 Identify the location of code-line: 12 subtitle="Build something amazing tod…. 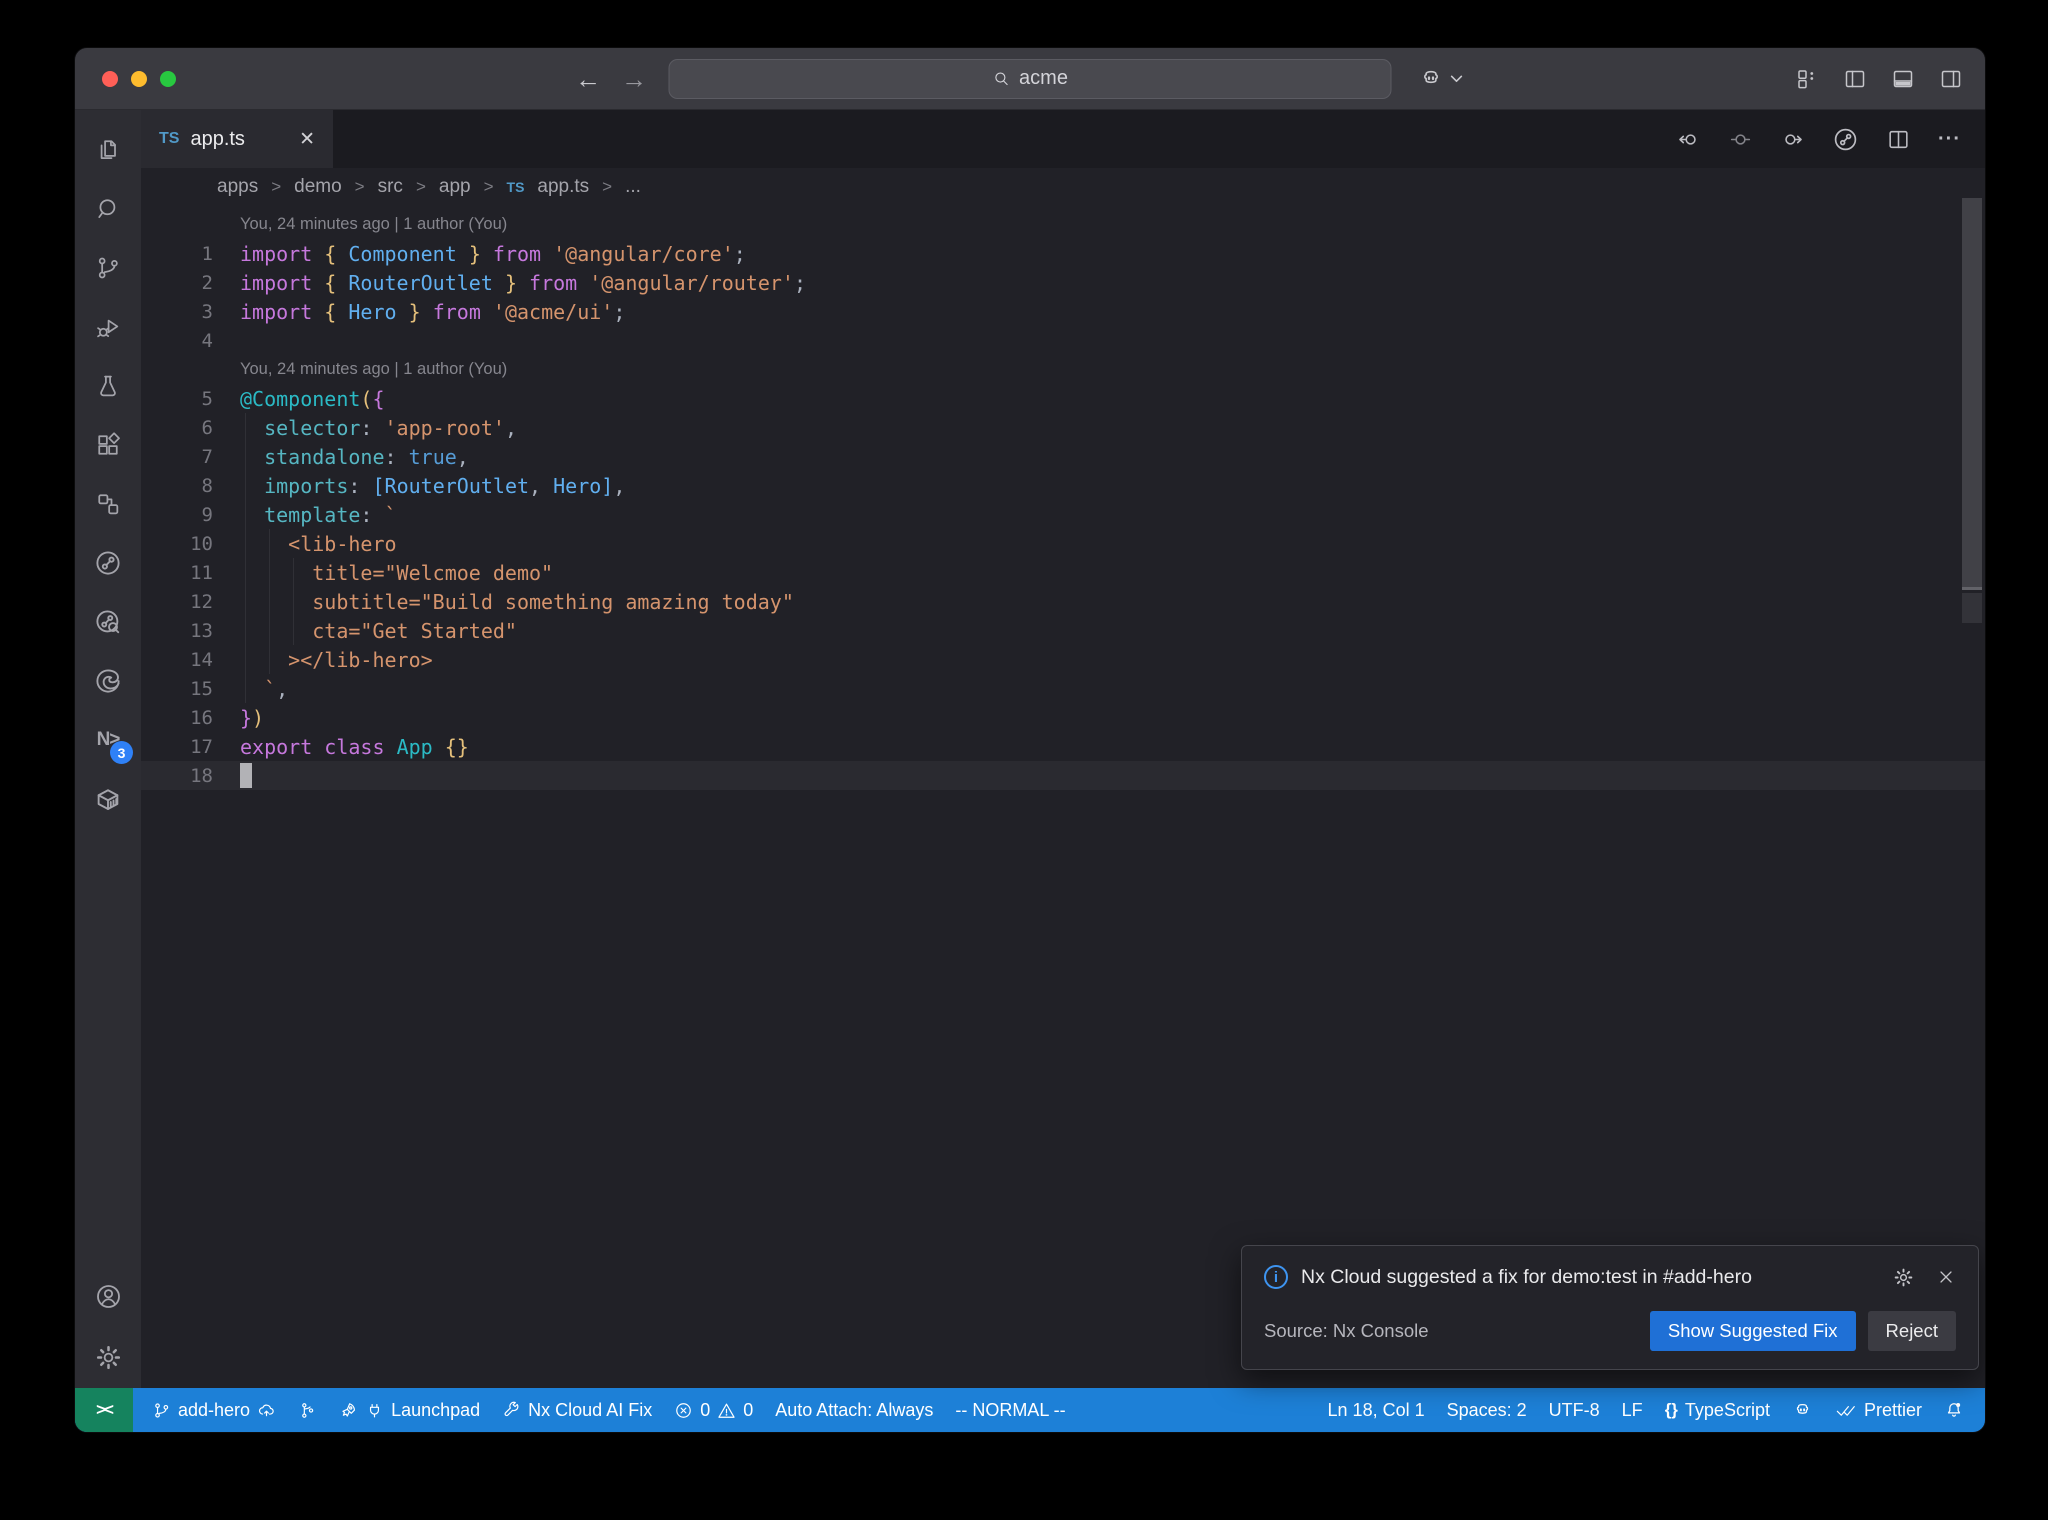
(1063, 601).